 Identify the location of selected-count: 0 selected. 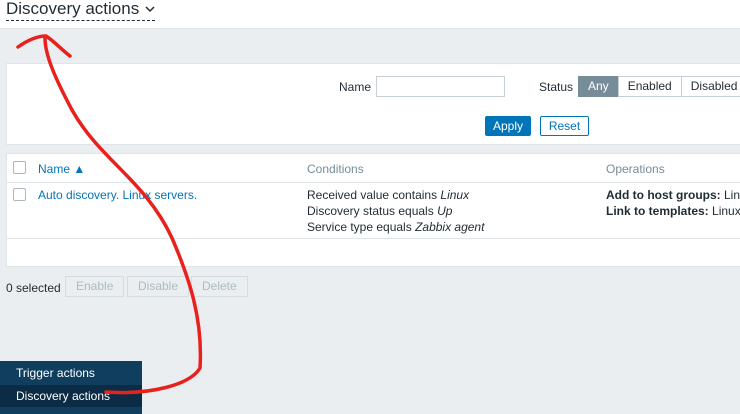
(33, 288).